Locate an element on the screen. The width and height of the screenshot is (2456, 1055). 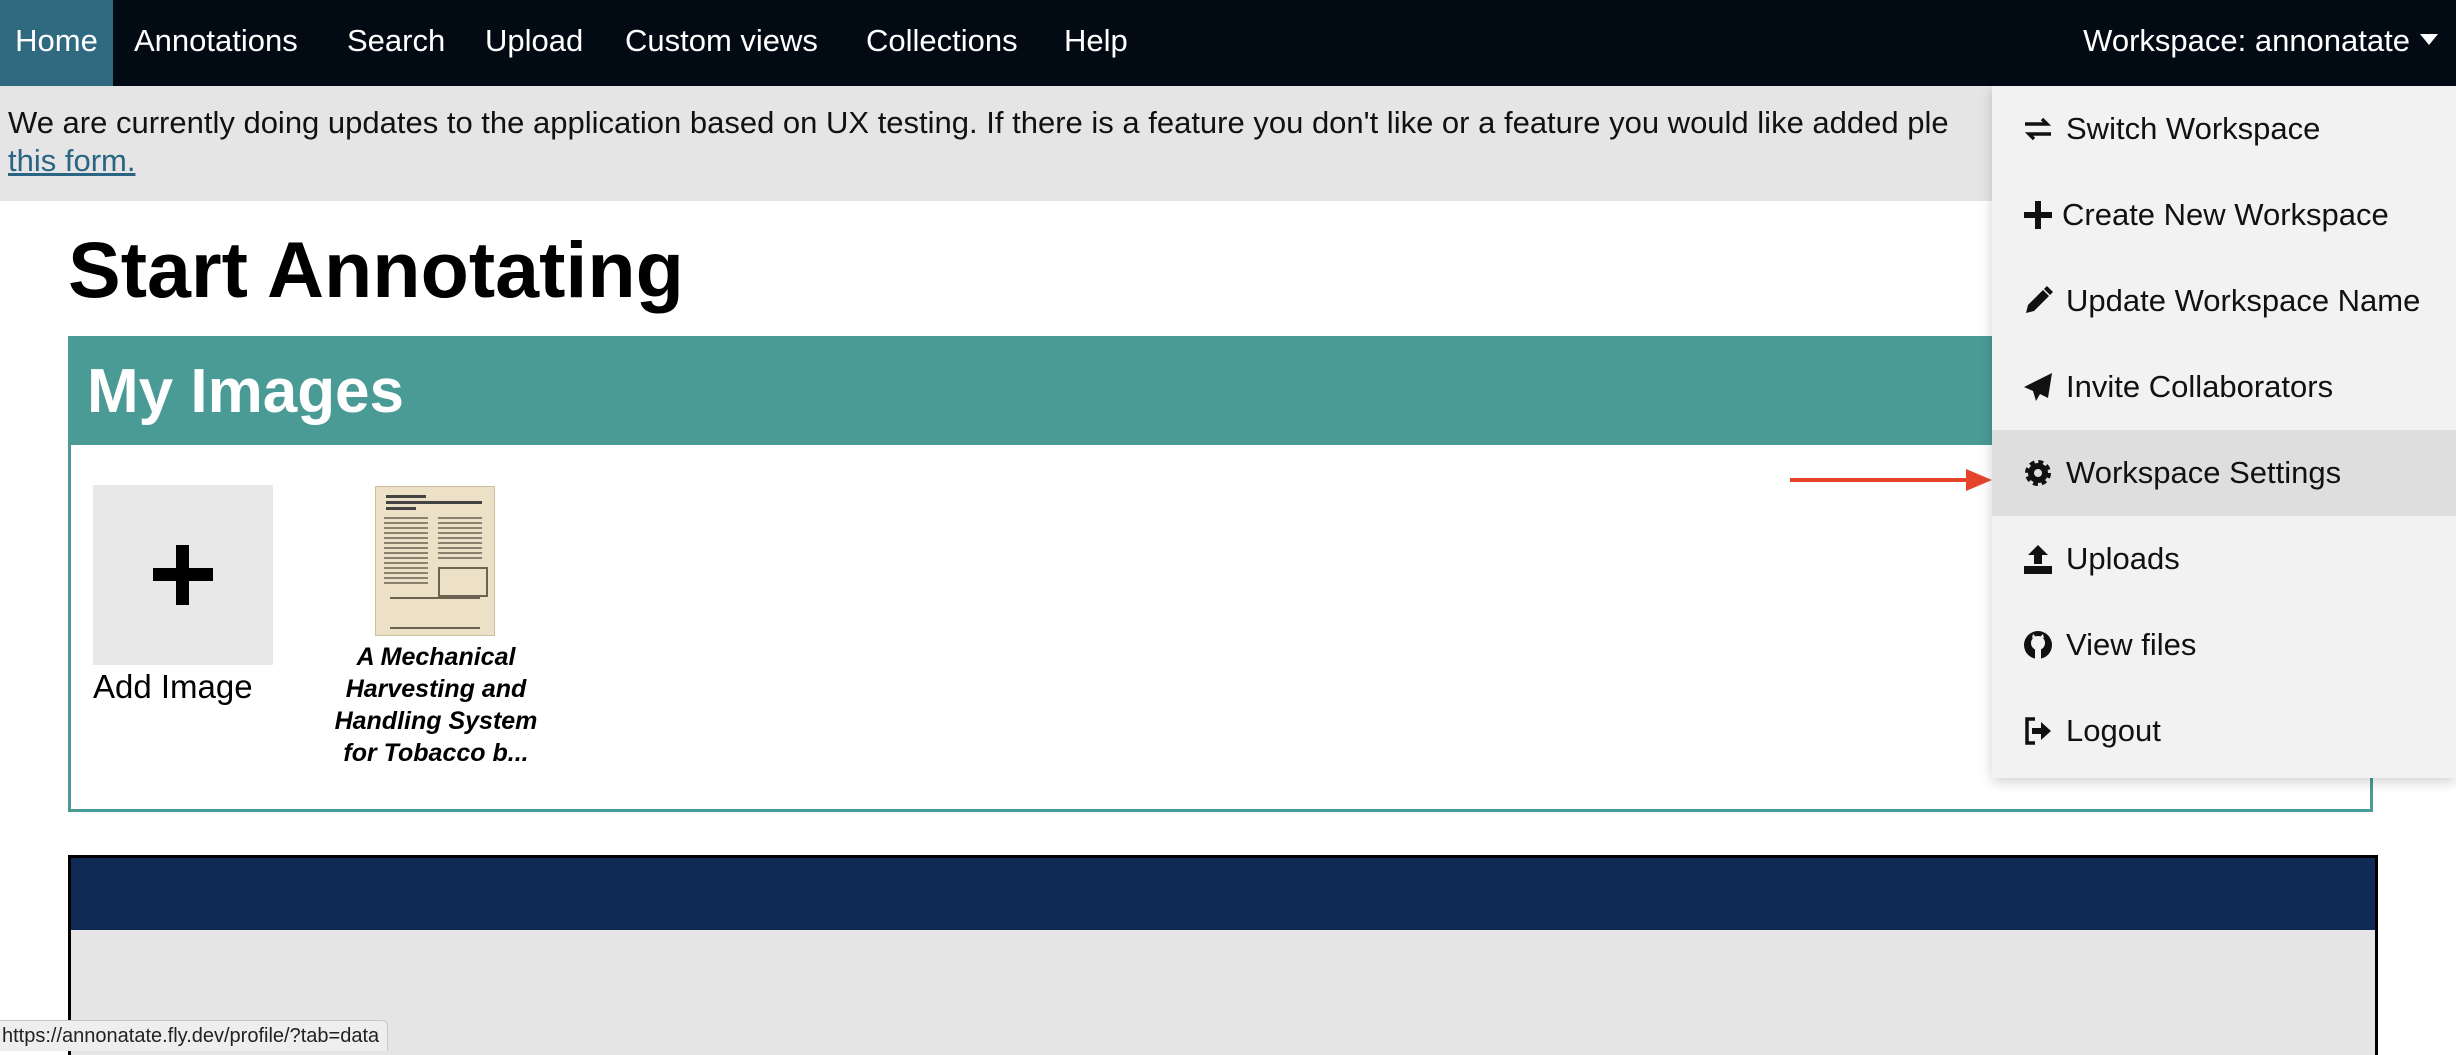
menu-label: Switch Workspace is located at coordinates (2193, 128).